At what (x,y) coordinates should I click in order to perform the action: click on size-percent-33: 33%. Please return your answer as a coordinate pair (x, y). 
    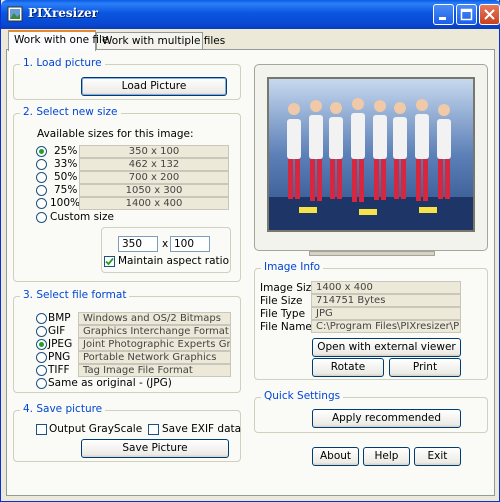
    Looking at the image, I should click on (66, 164).